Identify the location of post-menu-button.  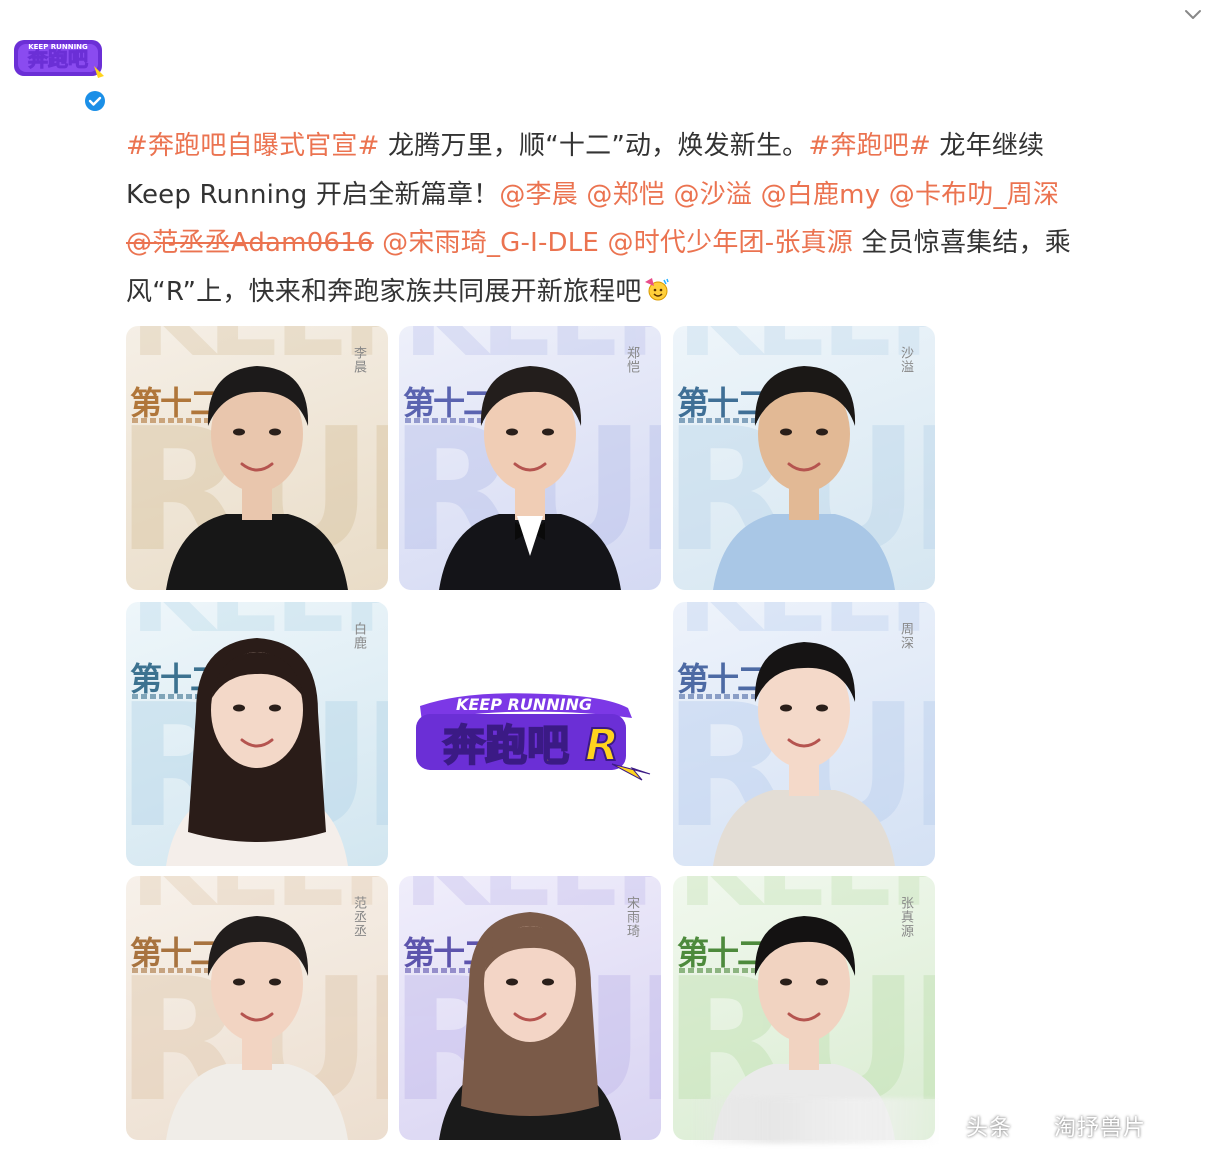
(1193, 15).